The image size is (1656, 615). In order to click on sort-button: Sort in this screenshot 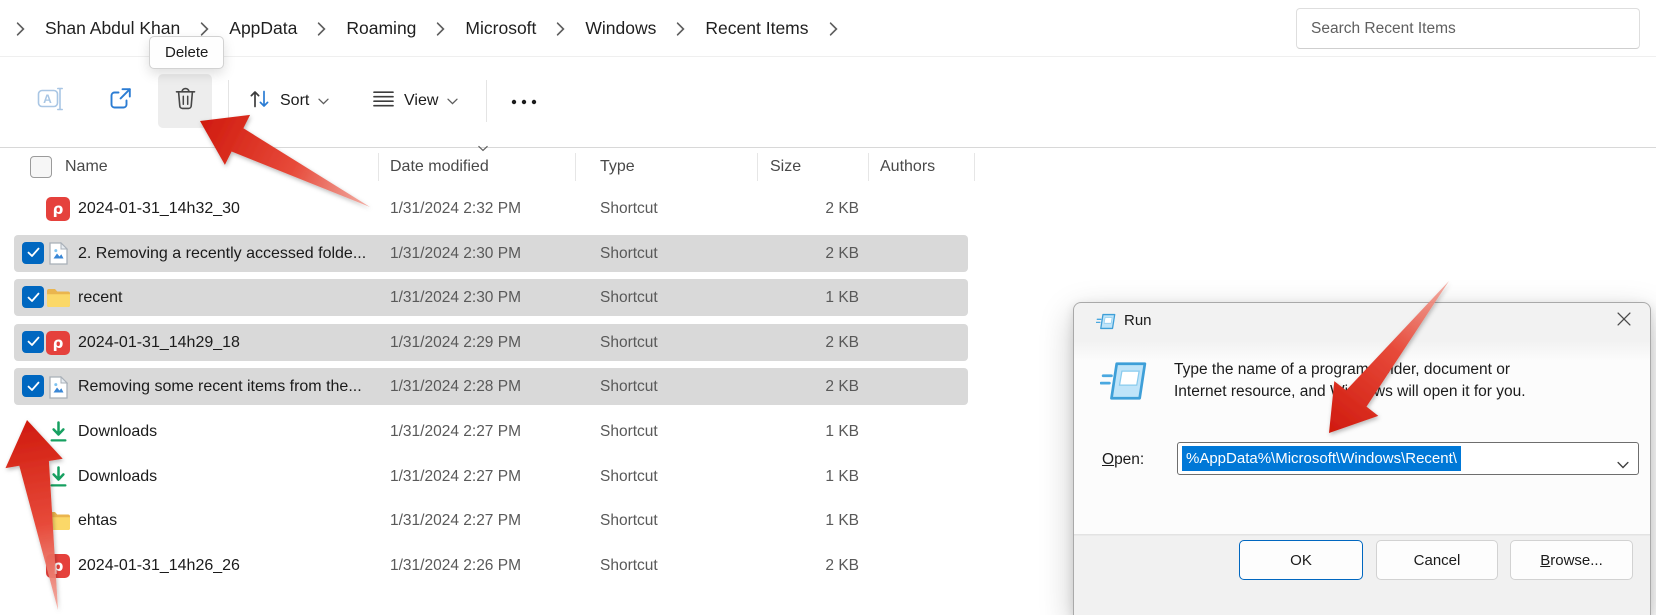, I will do `click(288, 101)`.